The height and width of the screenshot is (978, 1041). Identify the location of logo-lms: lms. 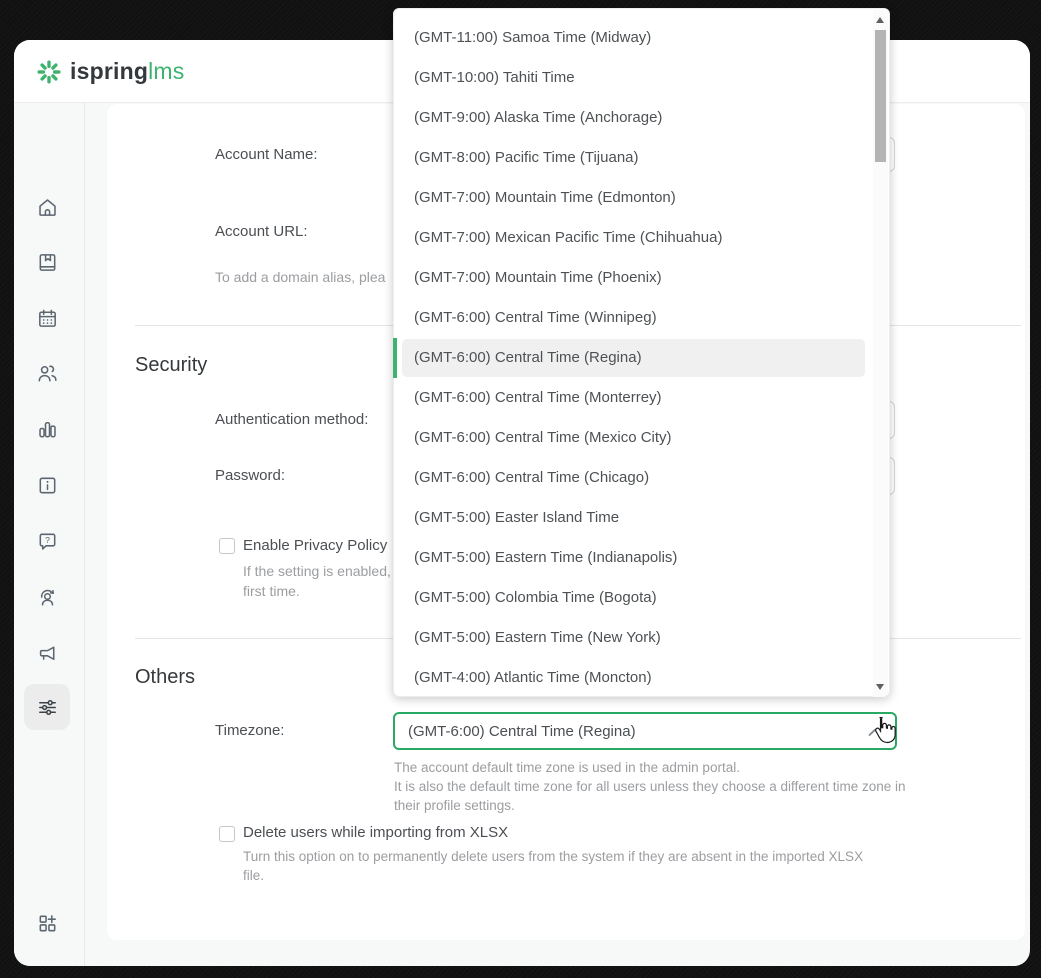
(166, 71).